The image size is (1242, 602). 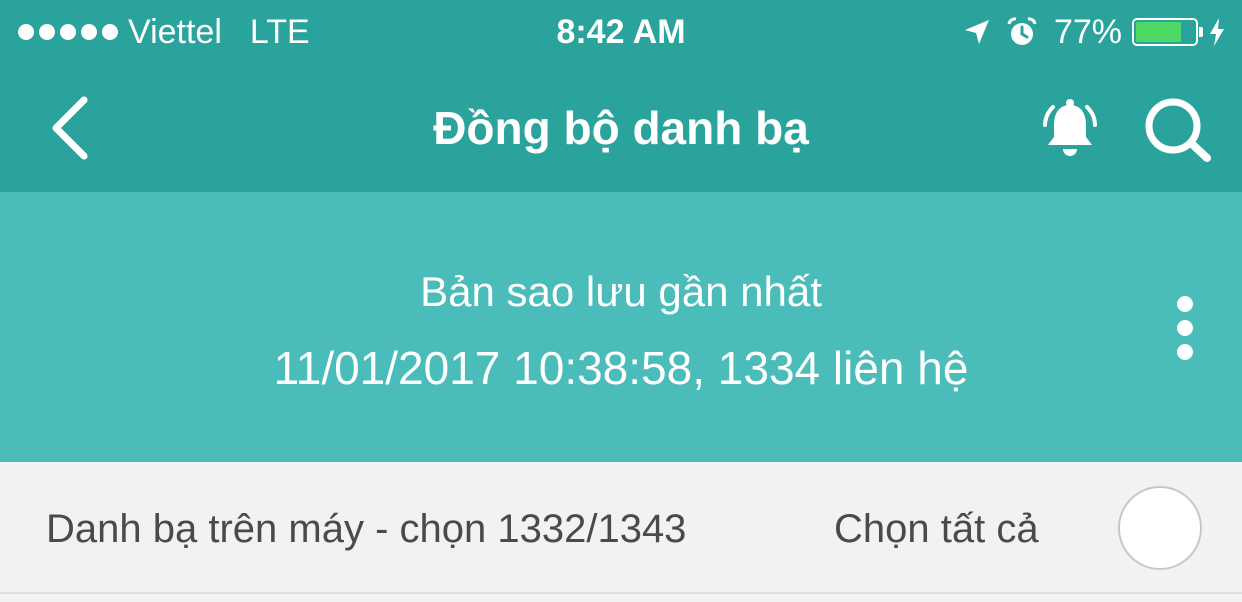 I want to click on battery-icon, so click(x=1167, y=32).